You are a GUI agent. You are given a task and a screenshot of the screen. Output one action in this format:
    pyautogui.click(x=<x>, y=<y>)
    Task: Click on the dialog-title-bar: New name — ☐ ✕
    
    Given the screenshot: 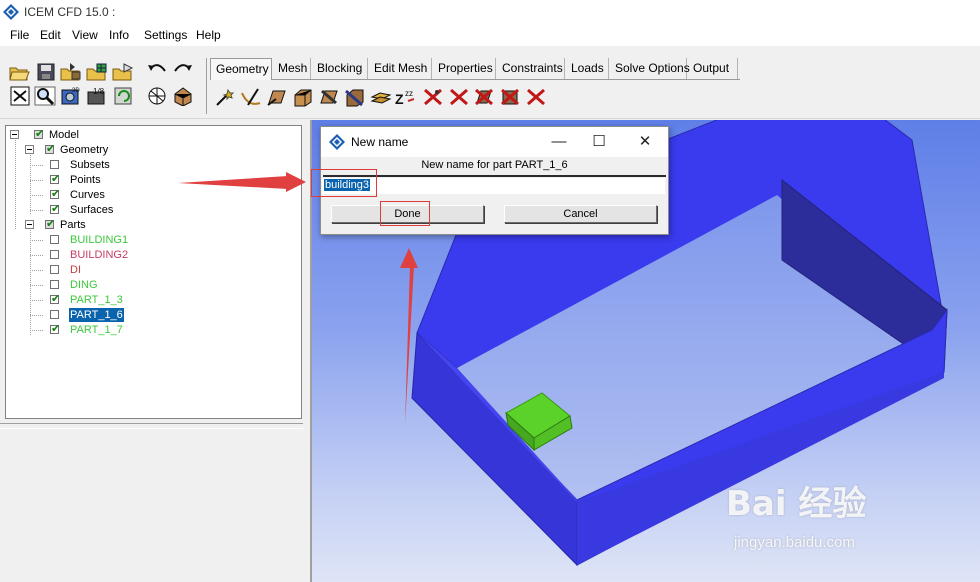 What is the action you would take?
    pyautogui.click(x=494, y=142)
    